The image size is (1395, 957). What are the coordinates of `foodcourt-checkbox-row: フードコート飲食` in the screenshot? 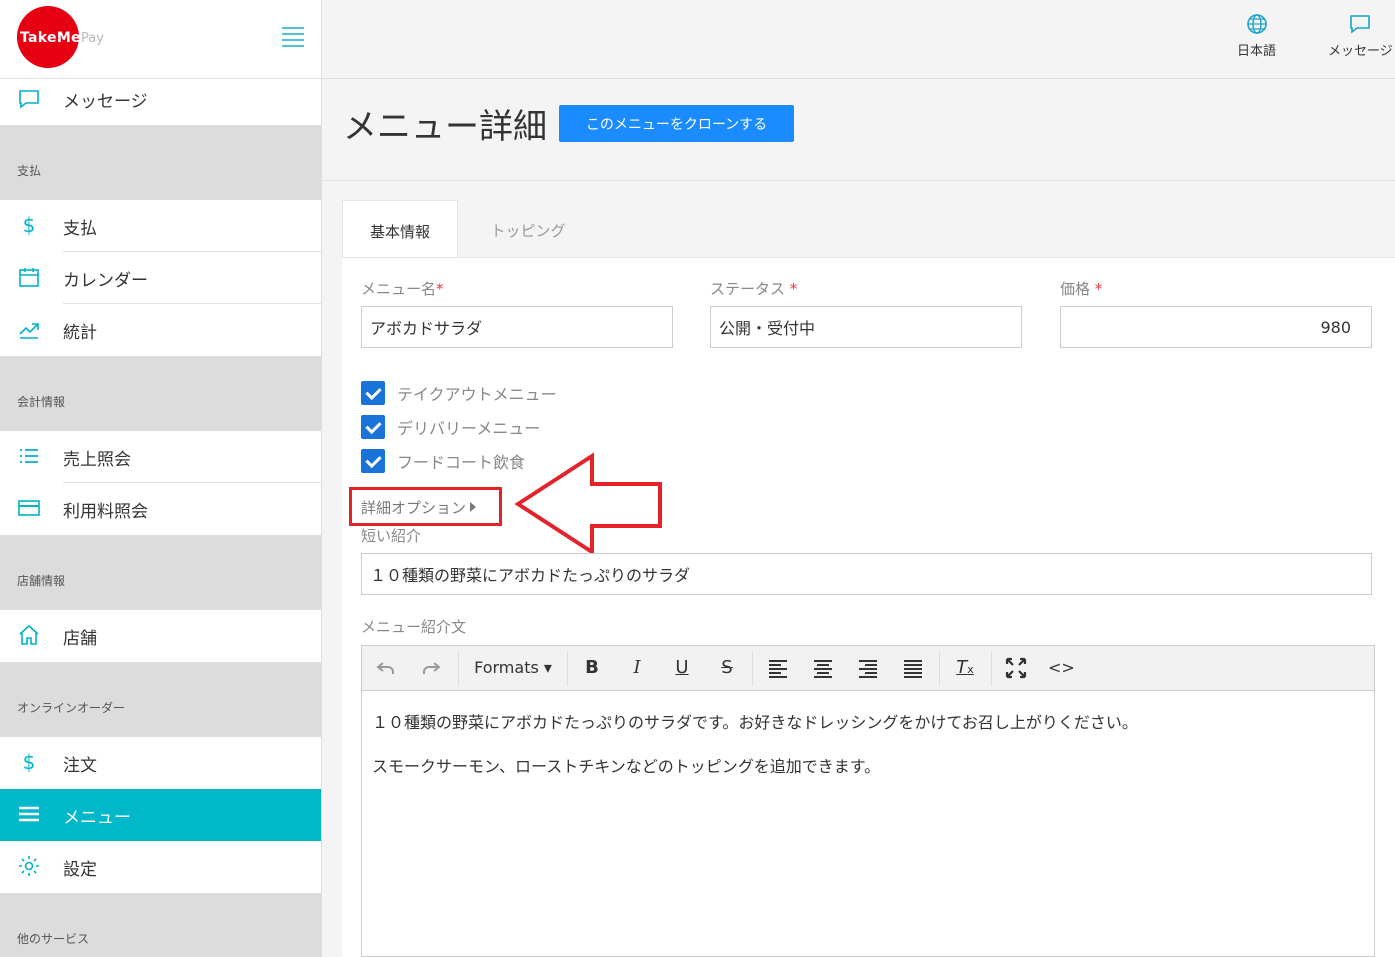 It's located at (443, 461).